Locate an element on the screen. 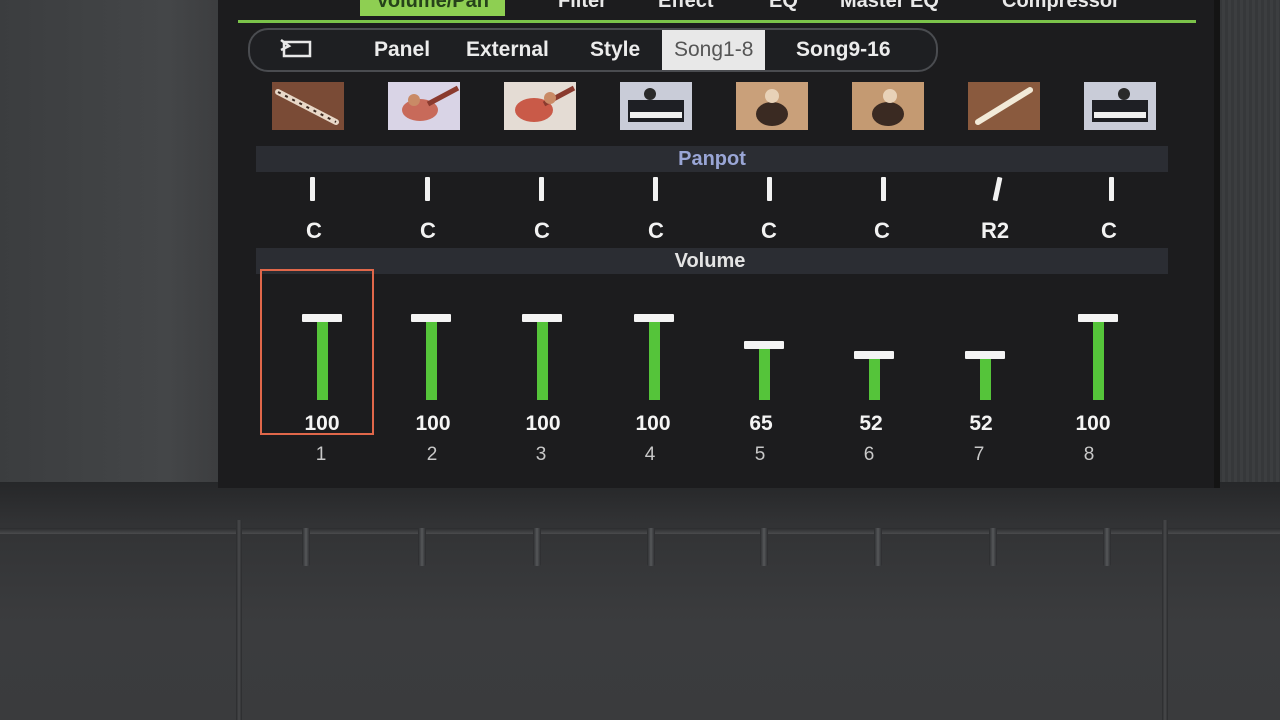 The image size is (1280, 720). channel-number: 5 is located at coordinates (760, 454).